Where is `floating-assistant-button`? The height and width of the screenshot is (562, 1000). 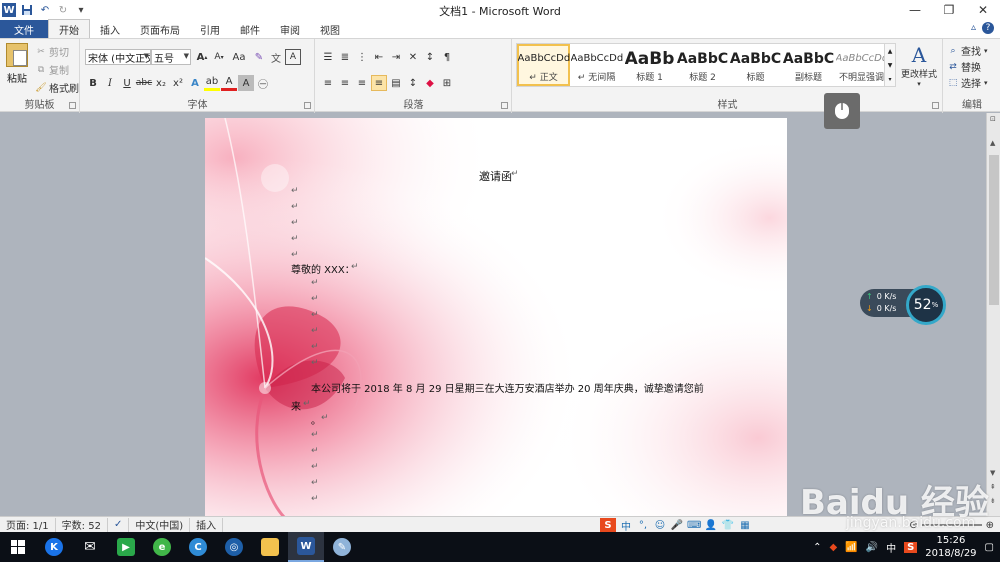
floating-assistant-button is located at coordinates (842, 111).